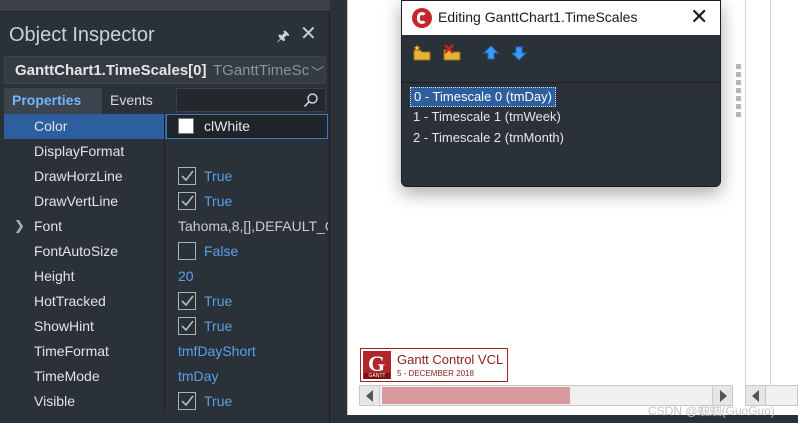 This screenshot has width=798, height=423. What do you see at coordinates (166, 326) in the screenshot?
I see `property-row: ShowHint True` at bounding box center [166, 326].